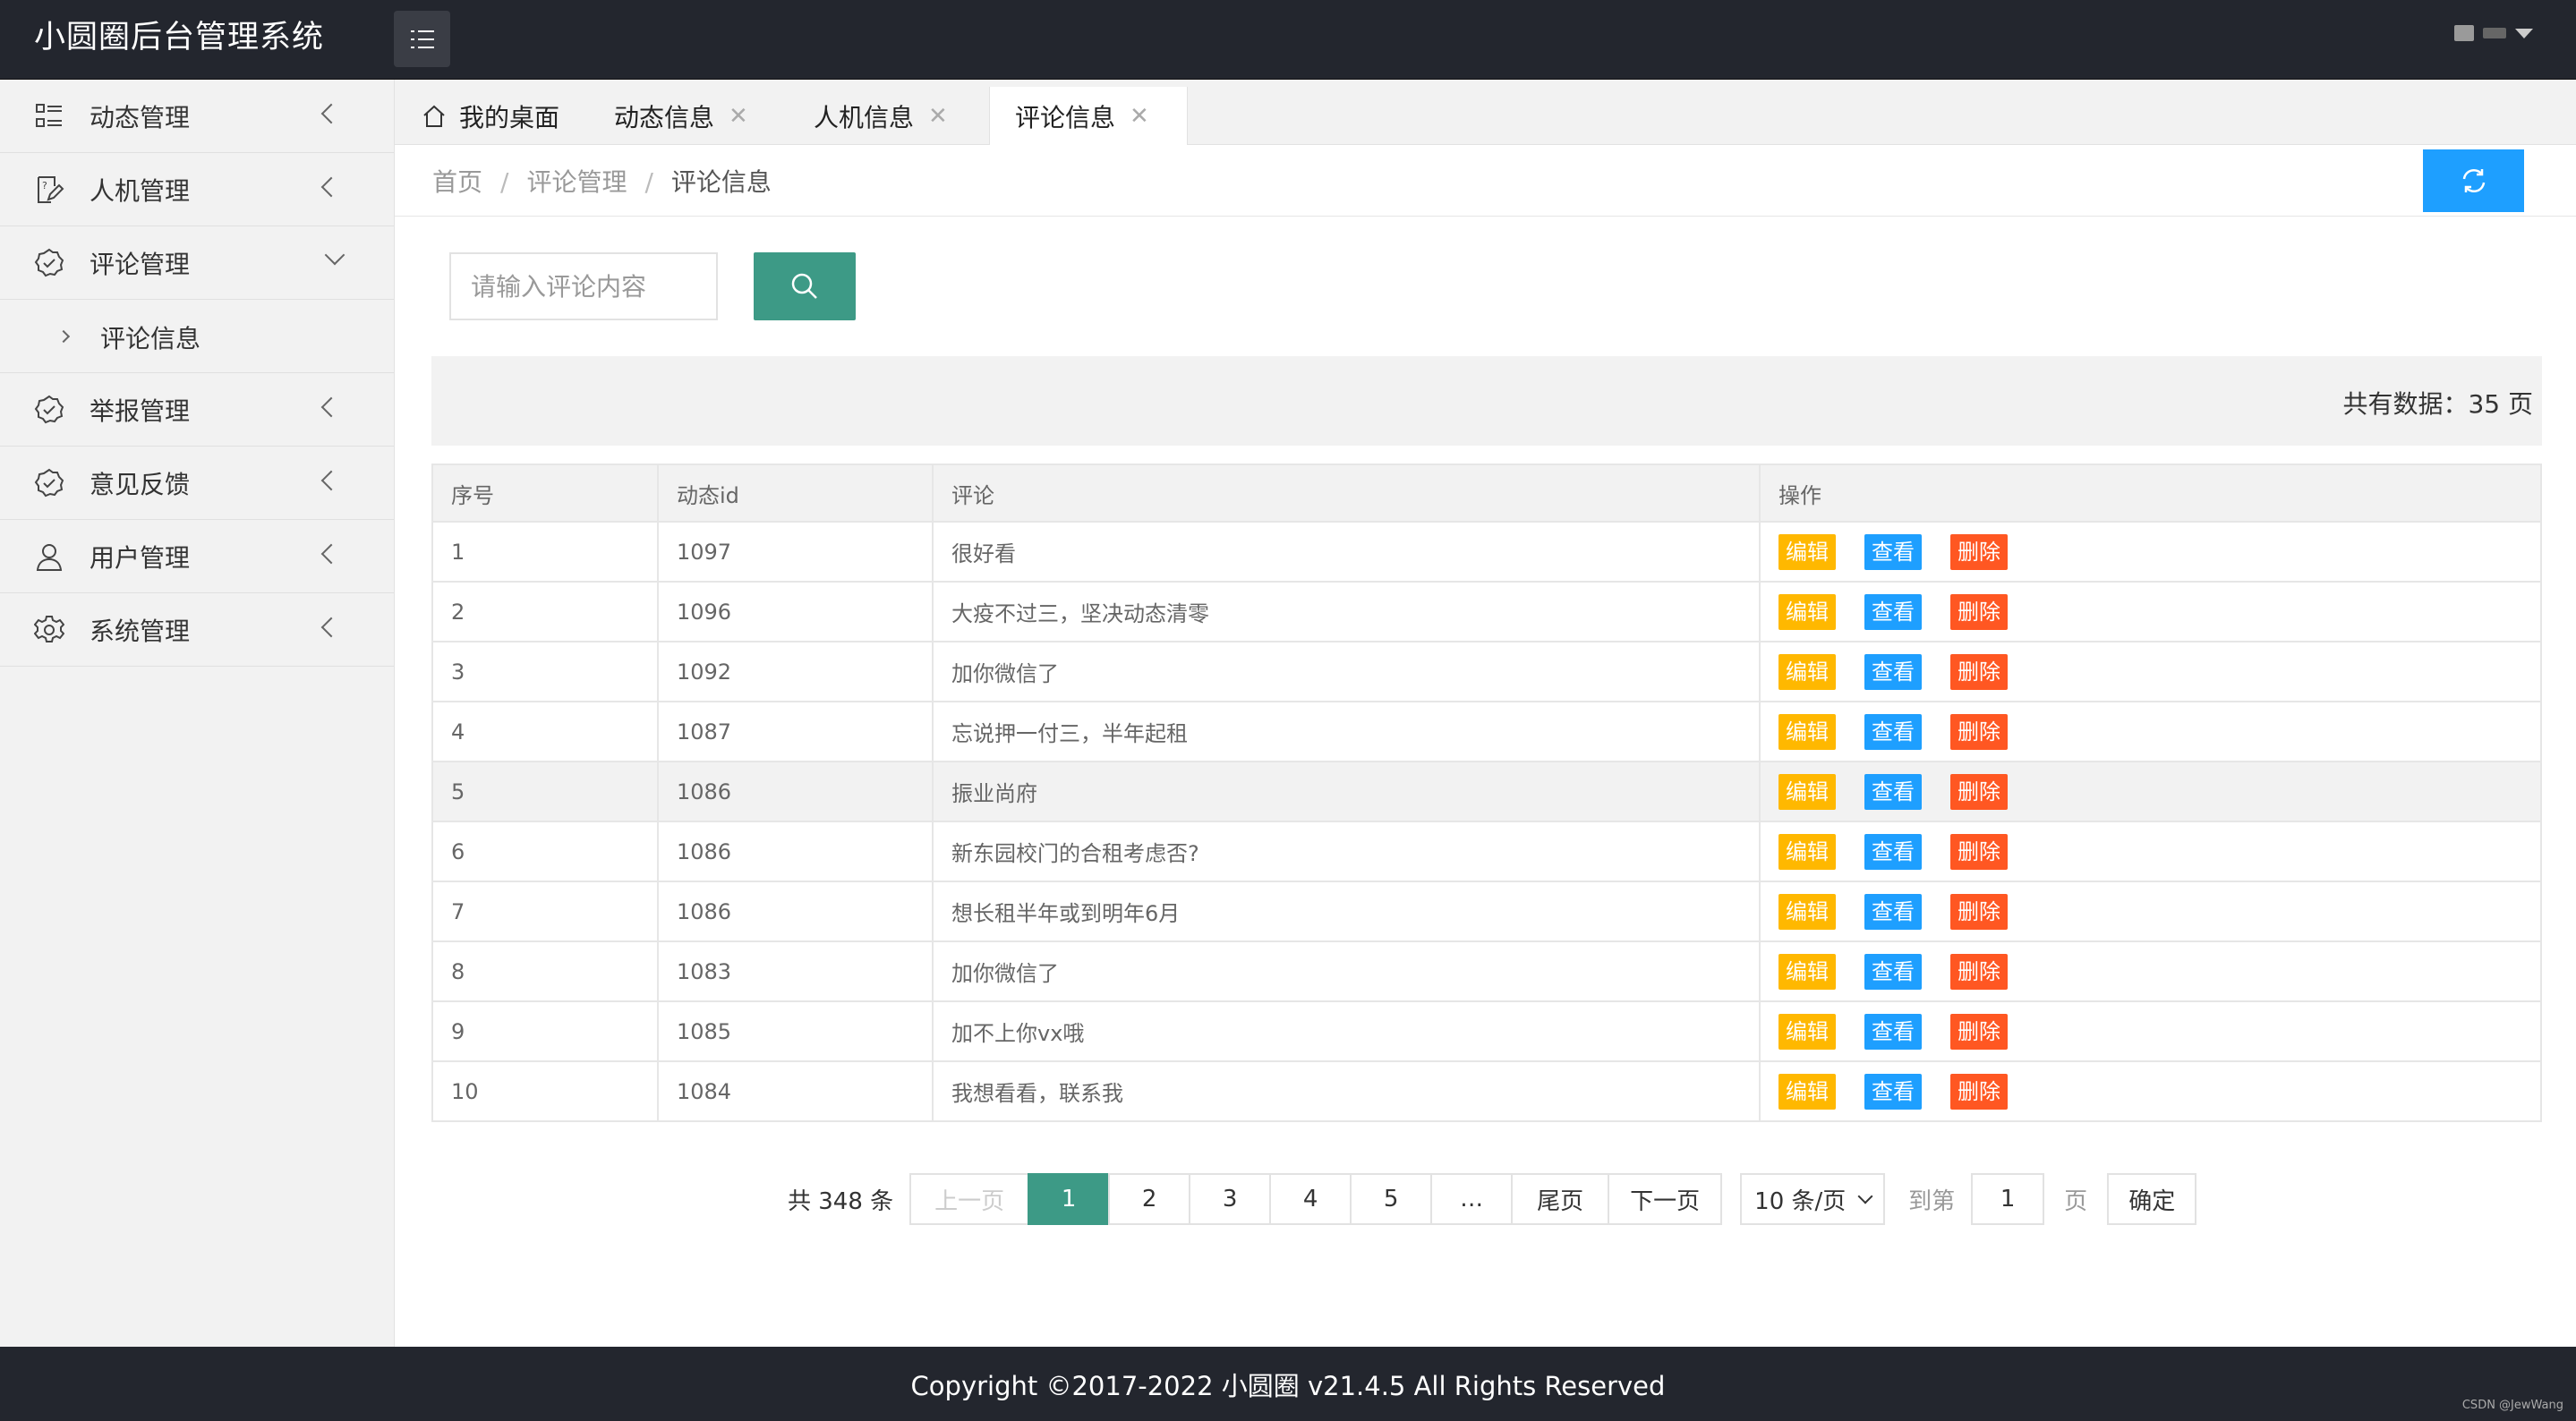 Image resolution: width=2576 pixels, height=1421 pixels. What do you see at coordinates (2473, 180) in the screenshot?
I see `refresh-button` at bounding box center [2473, 180].